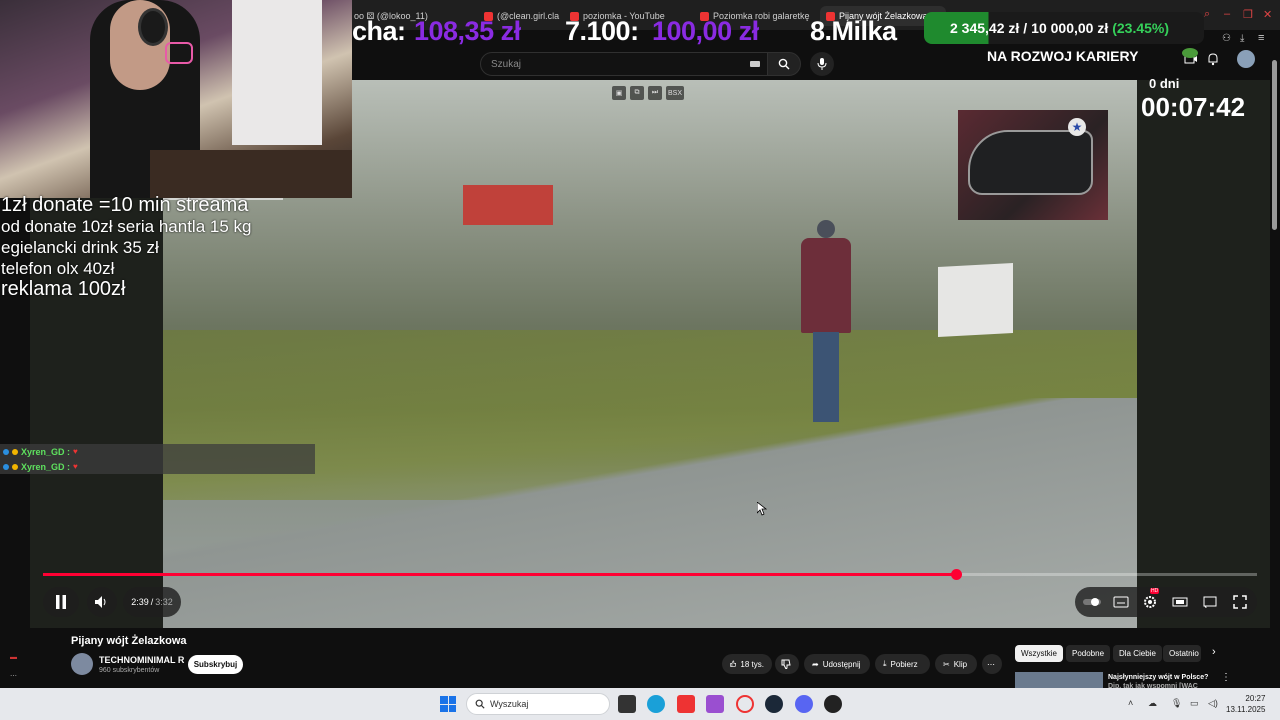  I want to click on banner-image, so click(975, 300).